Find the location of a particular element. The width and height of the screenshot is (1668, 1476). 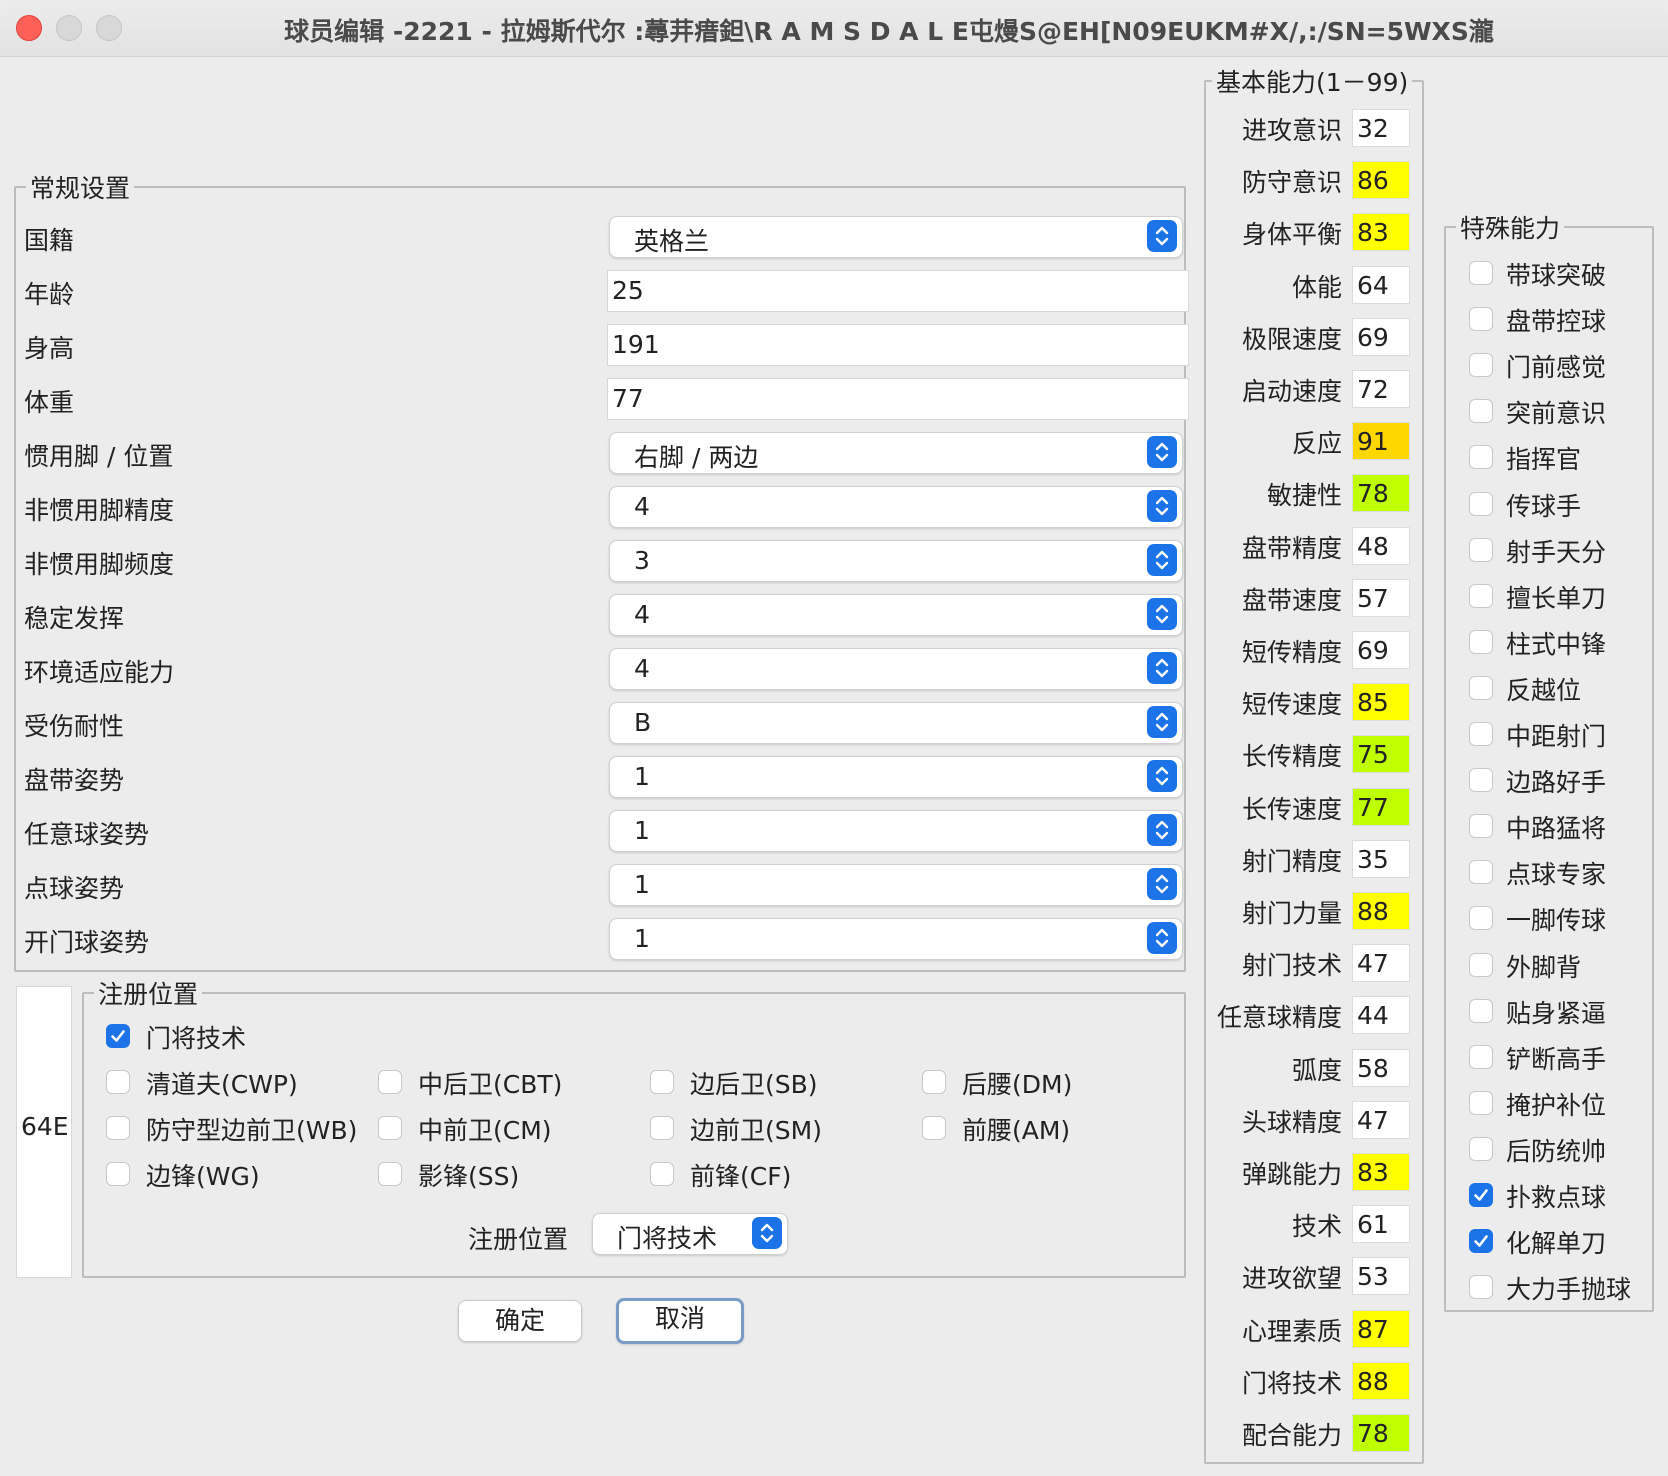

ability-value-field: 75 is located at coordinates (1381, 754).